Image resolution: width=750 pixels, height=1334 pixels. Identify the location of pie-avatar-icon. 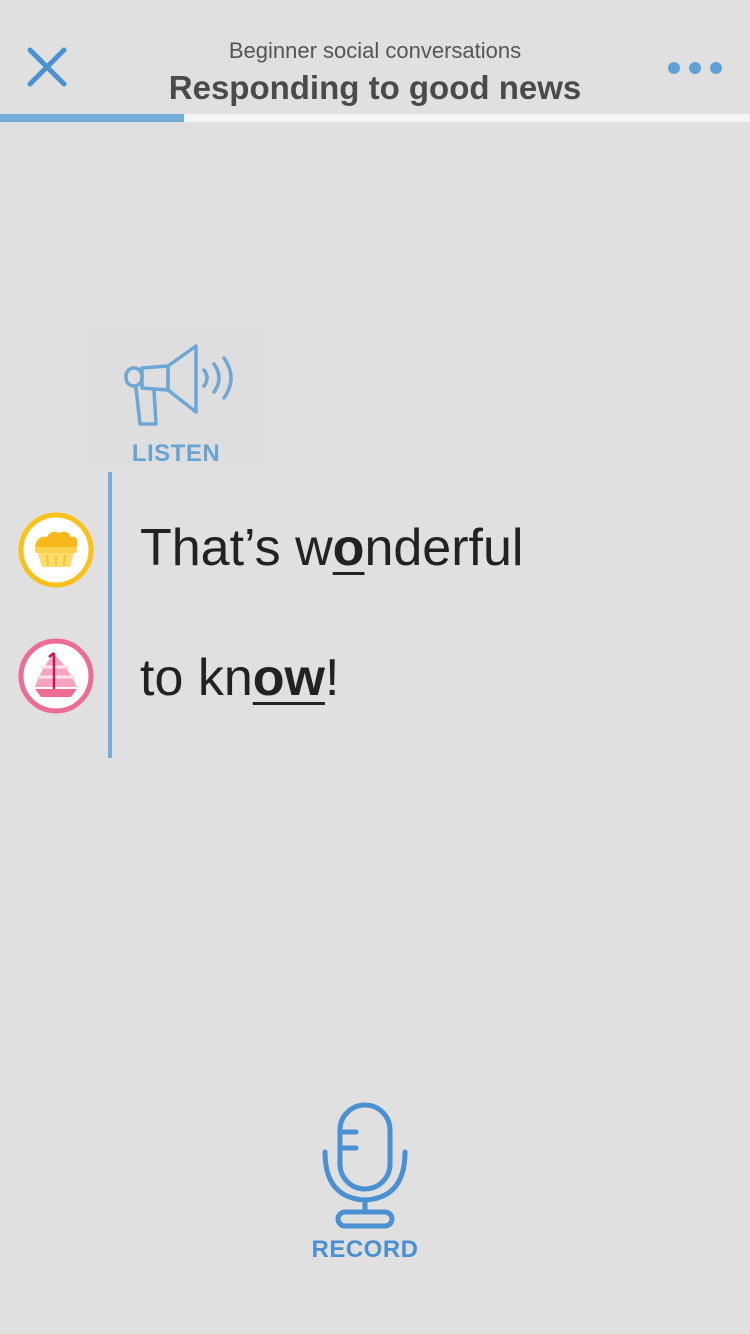
(56, 550).